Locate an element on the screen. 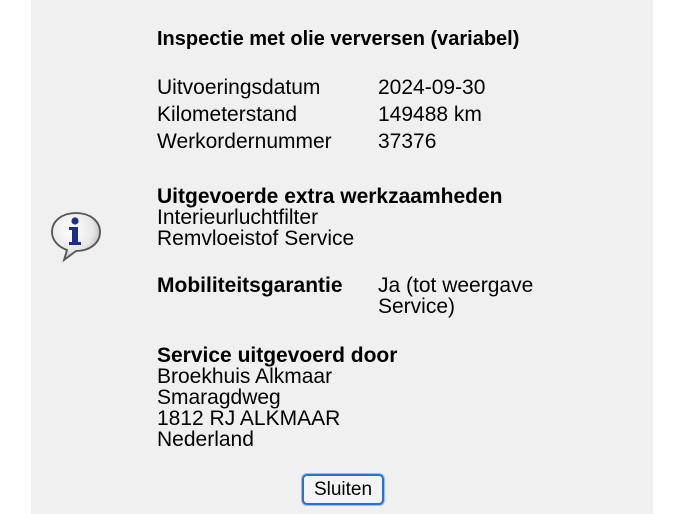  address-line: 1812 RJ ALKMAAR is located at coordinates (249, 418).